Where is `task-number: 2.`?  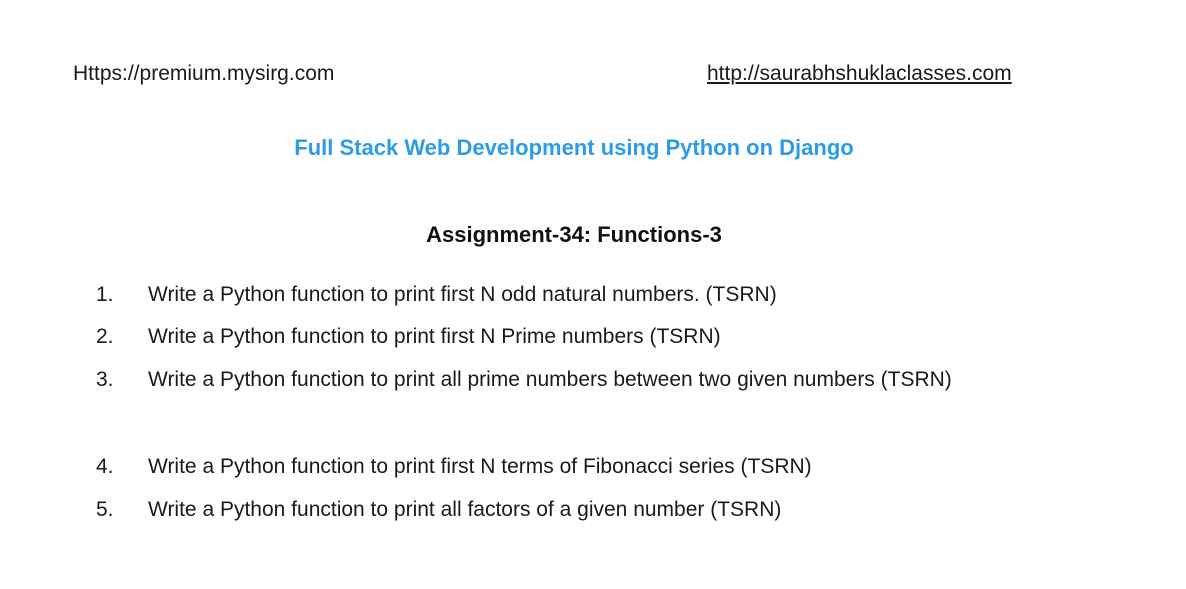
task-number: 2. is located at coordinates (105, 336).